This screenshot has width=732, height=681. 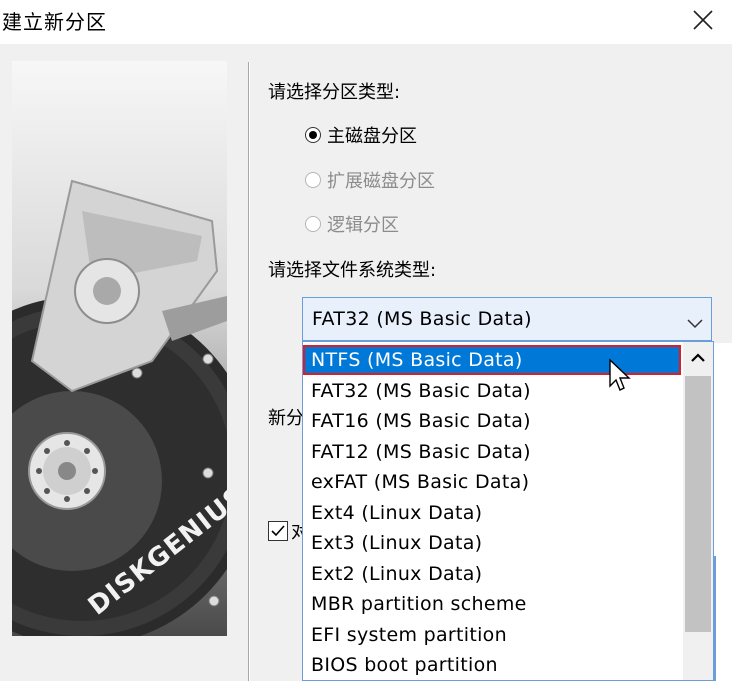 I want to click on checkmark-icon, so click(x=278, y=531).